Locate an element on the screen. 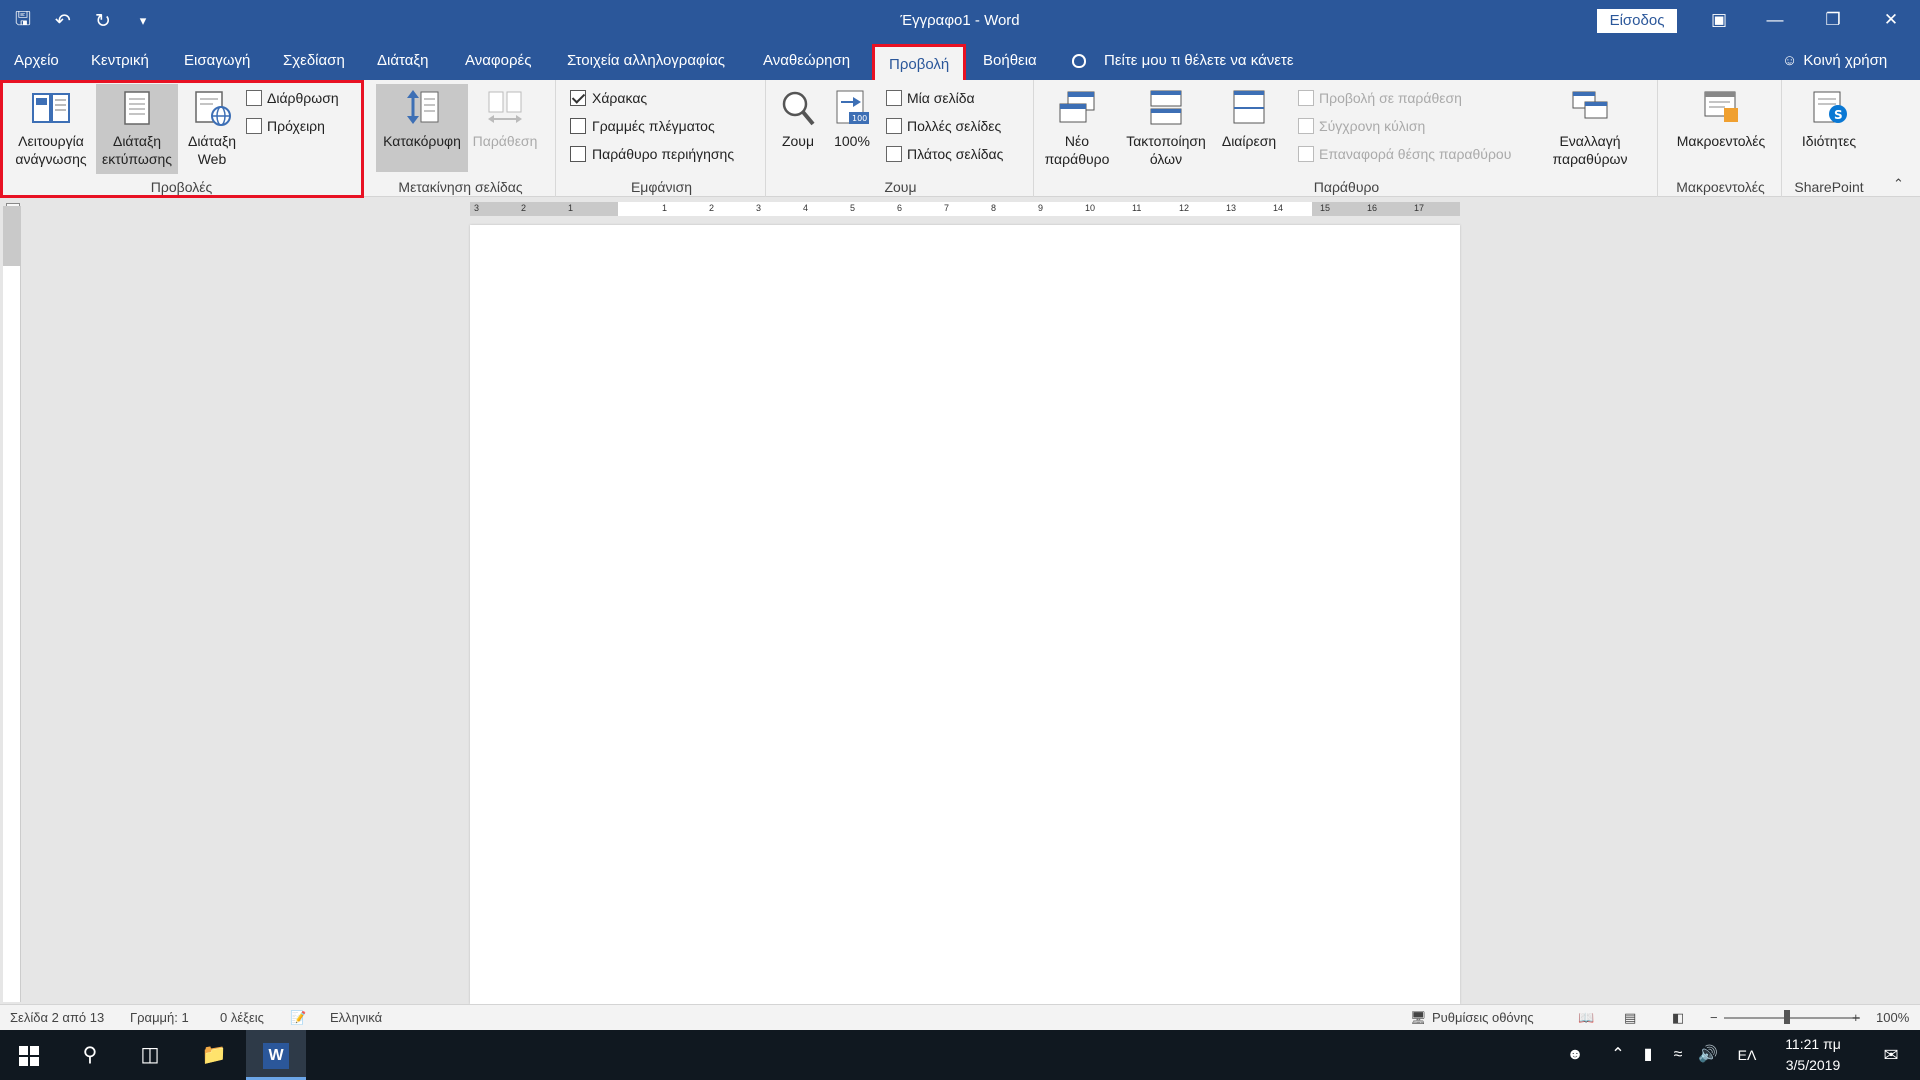 The height and width of the screenshot is (1080, 1920). tab-references: Αναφορές is located at coordinates (498, 61).